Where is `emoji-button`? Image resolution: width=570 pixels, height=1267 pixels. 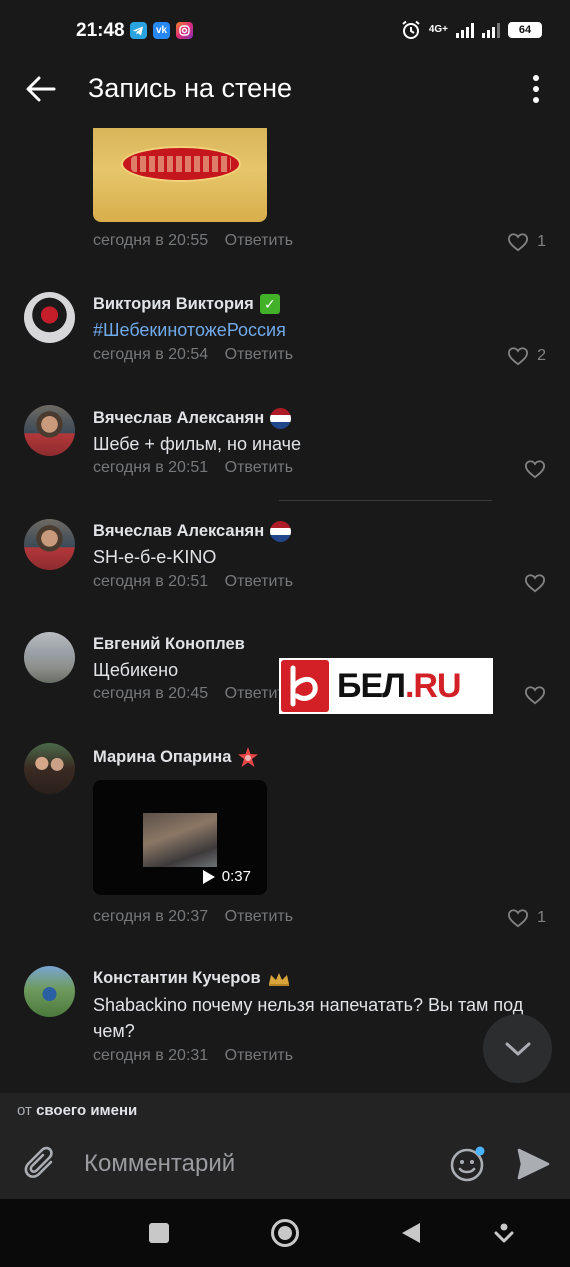
emoji-button is located at coordinates (468, 1164).